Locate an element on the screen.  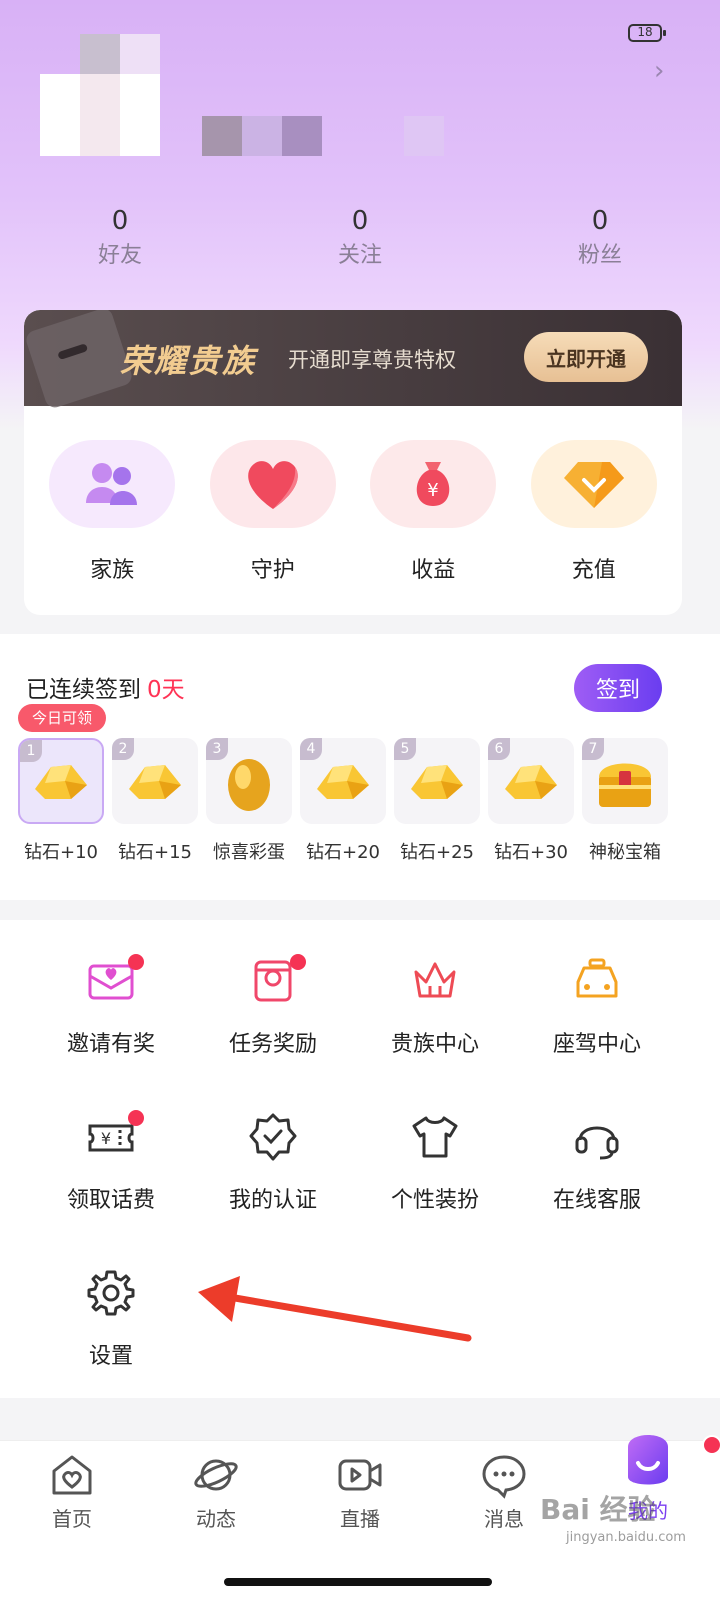
menu-invite: 邀请有奖 is located at coordinates (111, 1033).